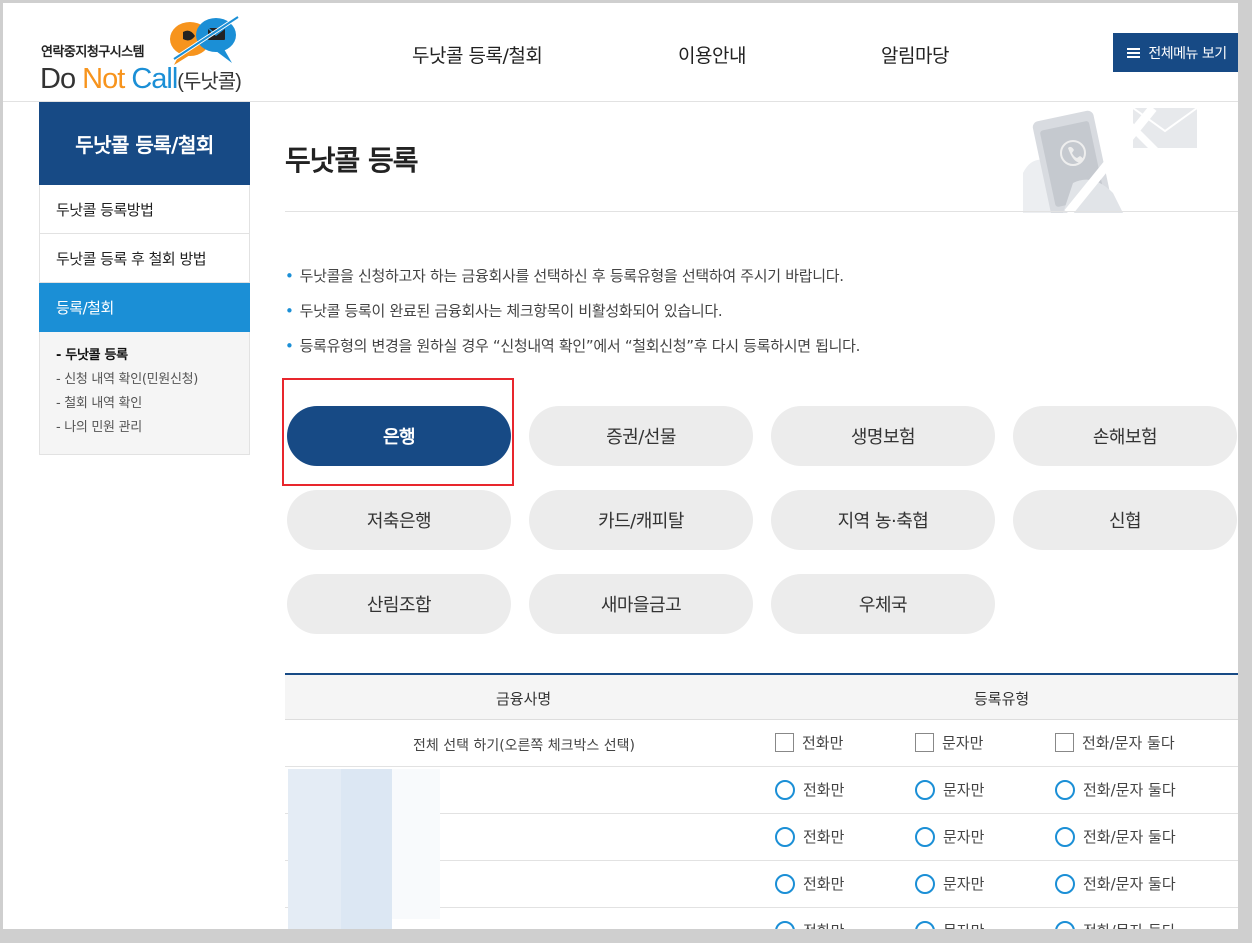  I want to click on hamburger-icon, so click(1134, 53).